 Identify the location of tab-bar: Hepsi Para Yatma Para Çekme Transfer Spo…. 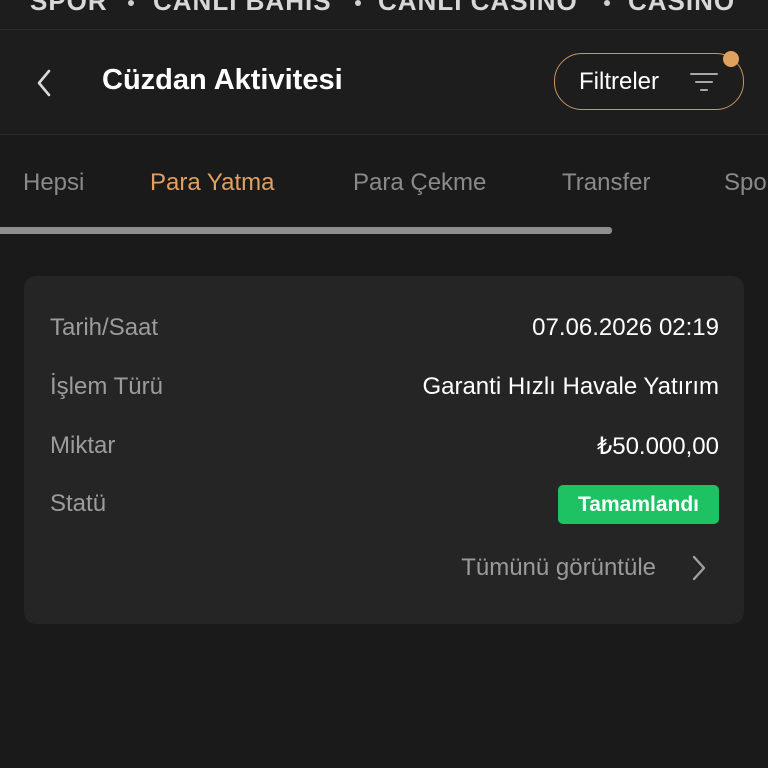
(384, 186).